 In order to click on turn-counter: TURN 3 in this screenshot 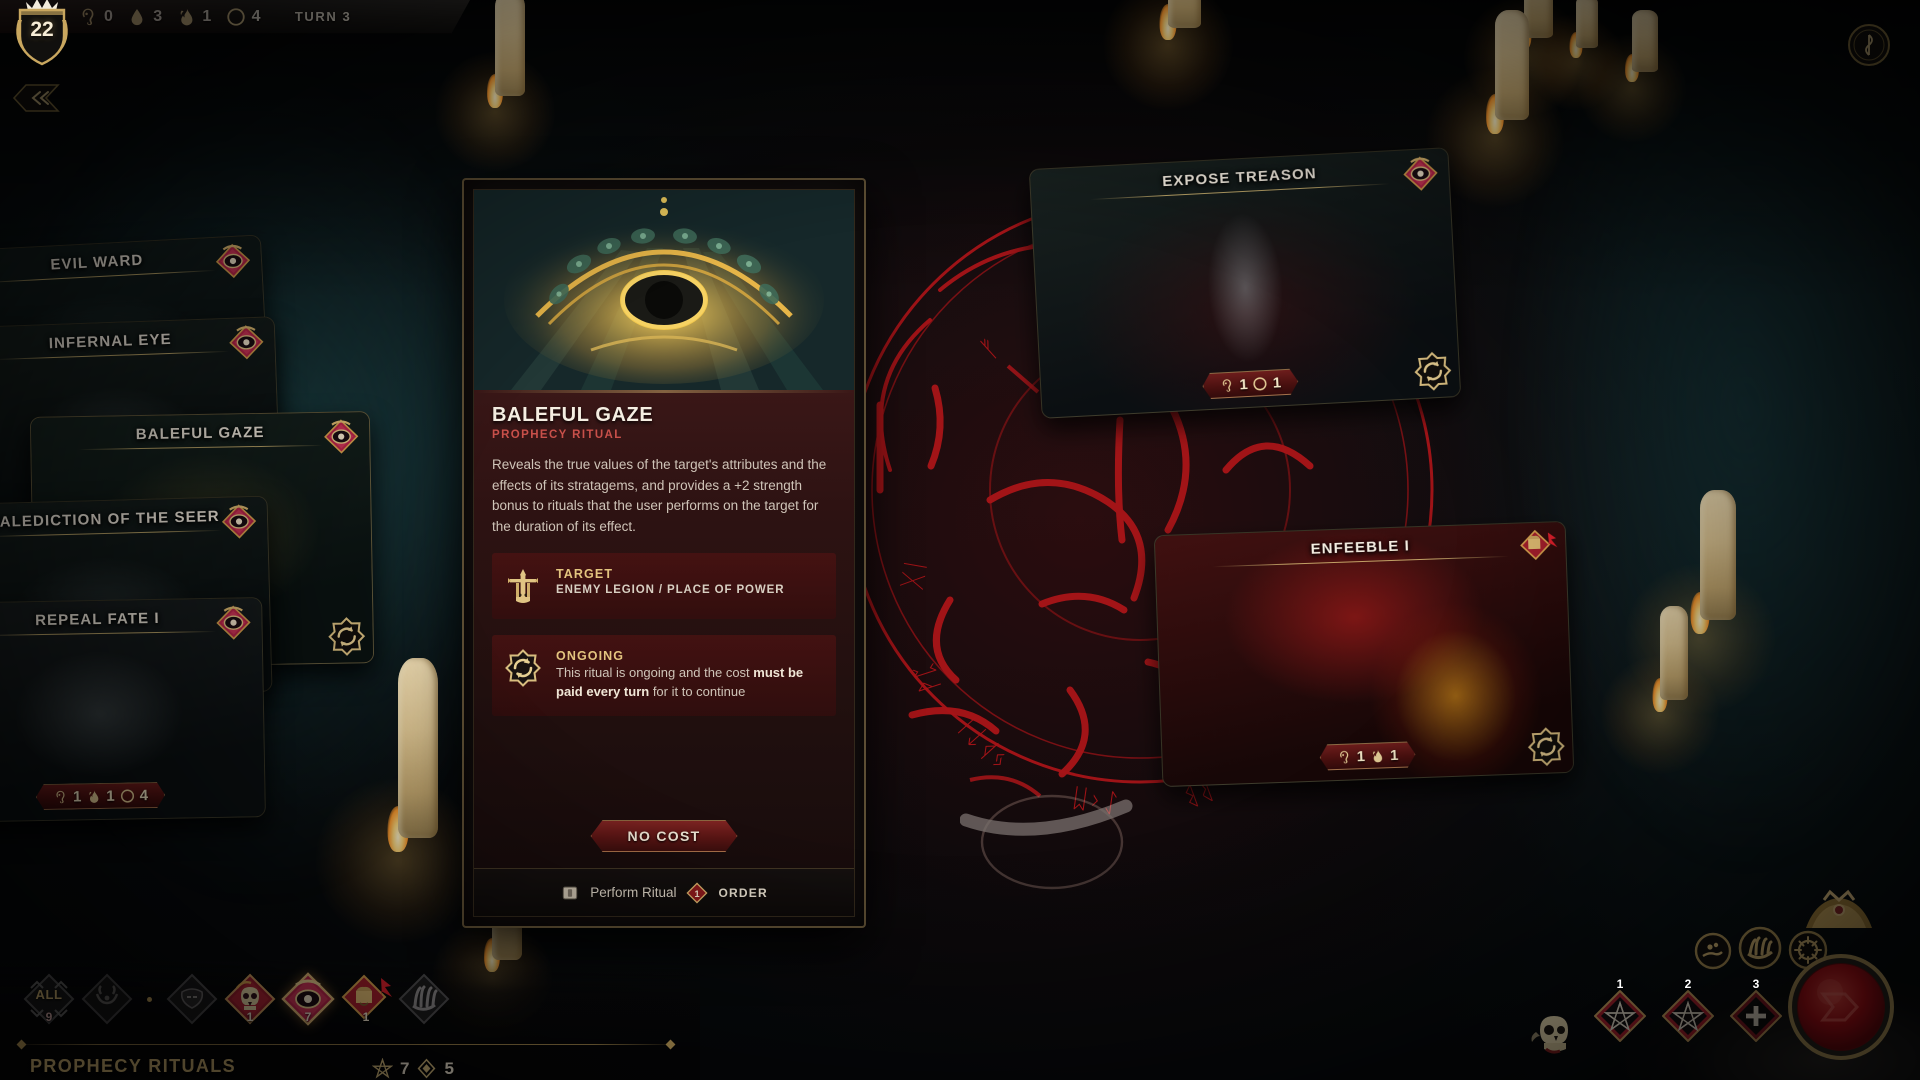, I will do `click(323, 16)`.